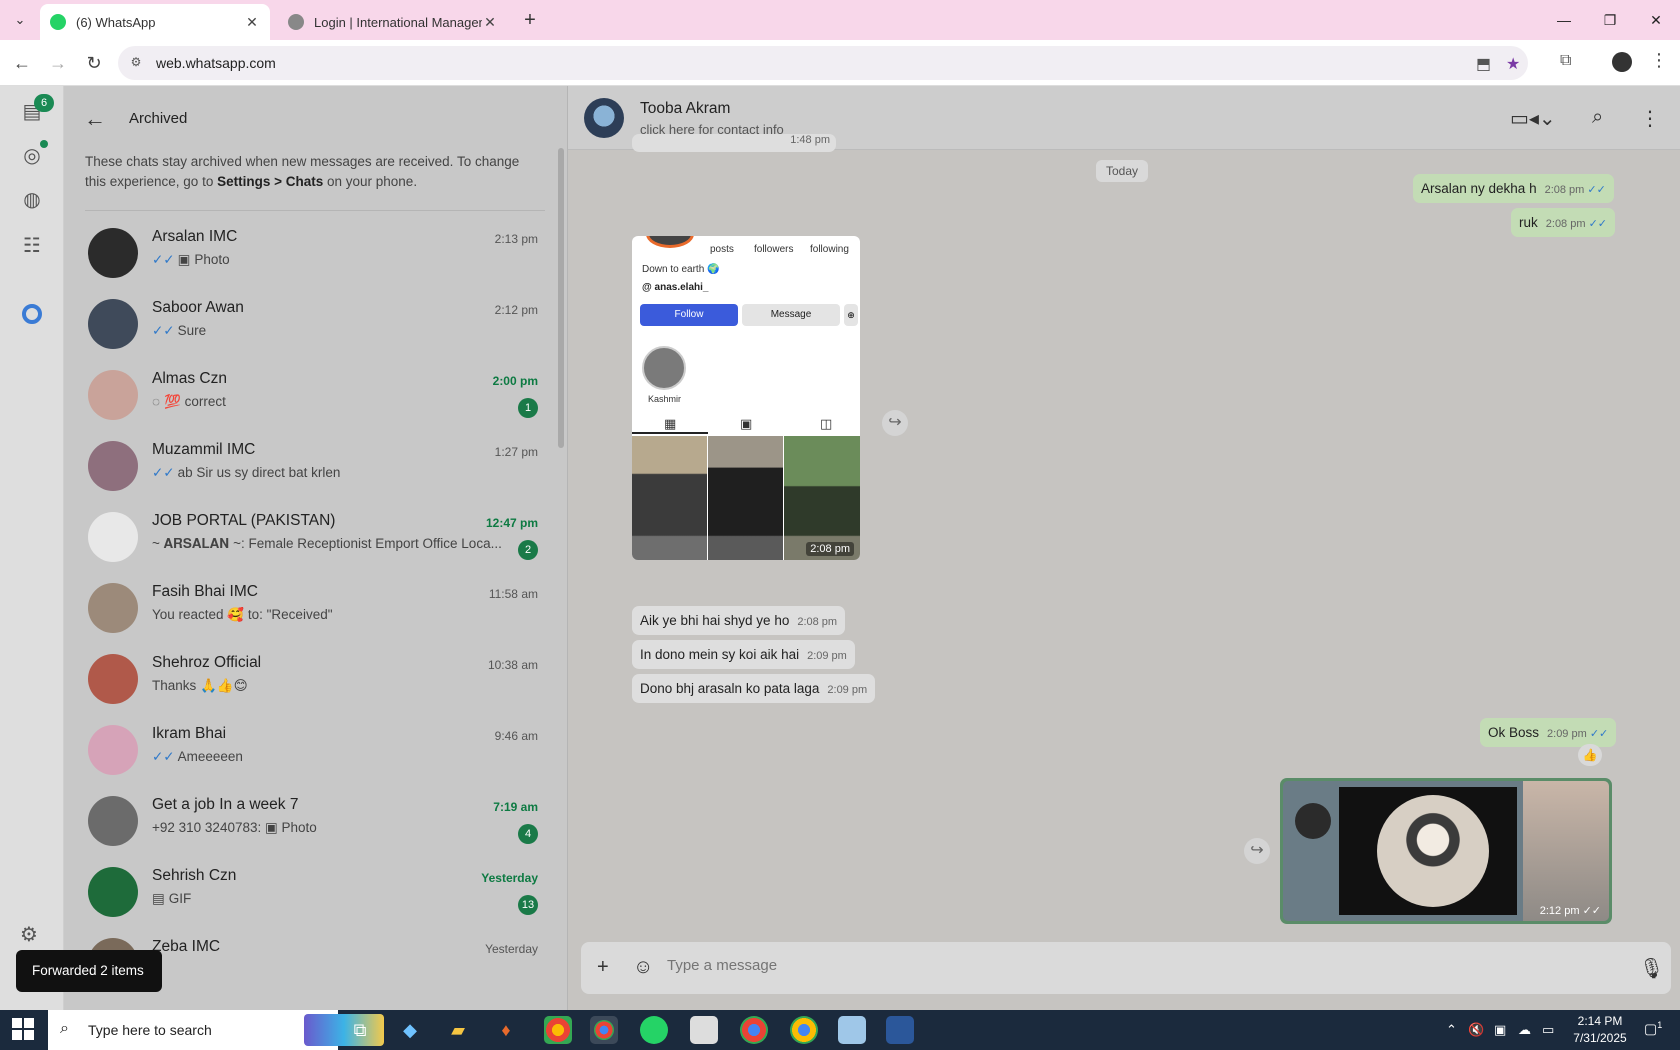 The image size is (1680, 1050). Describe the element at coordinates (155, 22) in the screenshot. I see `tab-whatsapp: (6) WhatsApp ✕` at that location.